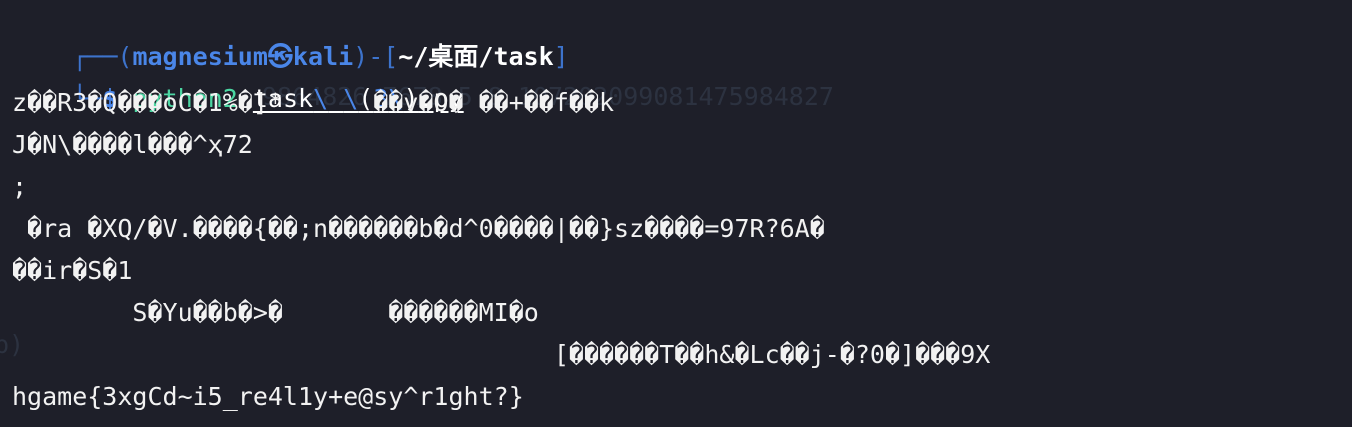 Image resolution: width=1352 pixels, height=427 pixels. Describe the element at coordinates (268, 396) in the screenshot. I see `output-flag-line: hgame{3xgCd~i5_re4l1y+e@sy^r1ght?}` at that location.